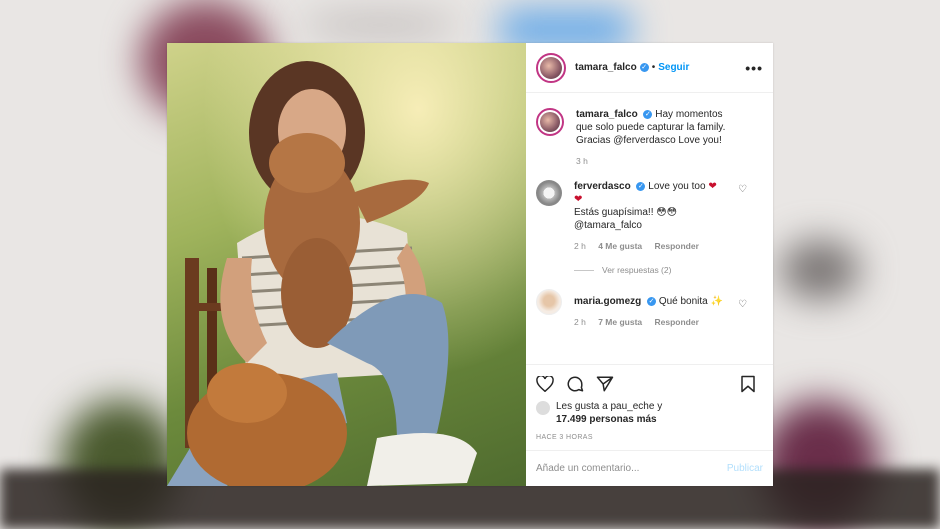 The image size is (940, 529). What do you see at coordinates (564, 437) in the screenshot?
I see `post-timestamp: HACE 3 HORAS` at bounding box center [564, 437].